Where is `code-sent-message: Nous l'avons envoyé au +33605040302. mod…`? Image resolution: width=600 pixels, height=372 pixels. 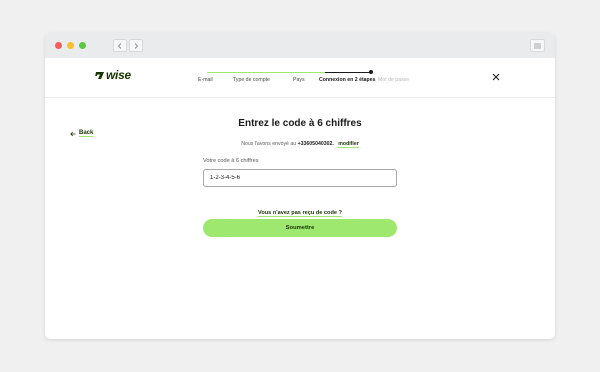 code-sent-message: Nous l'avons envoyé au +33605040302. mod… is located at coordinates (300, 144).